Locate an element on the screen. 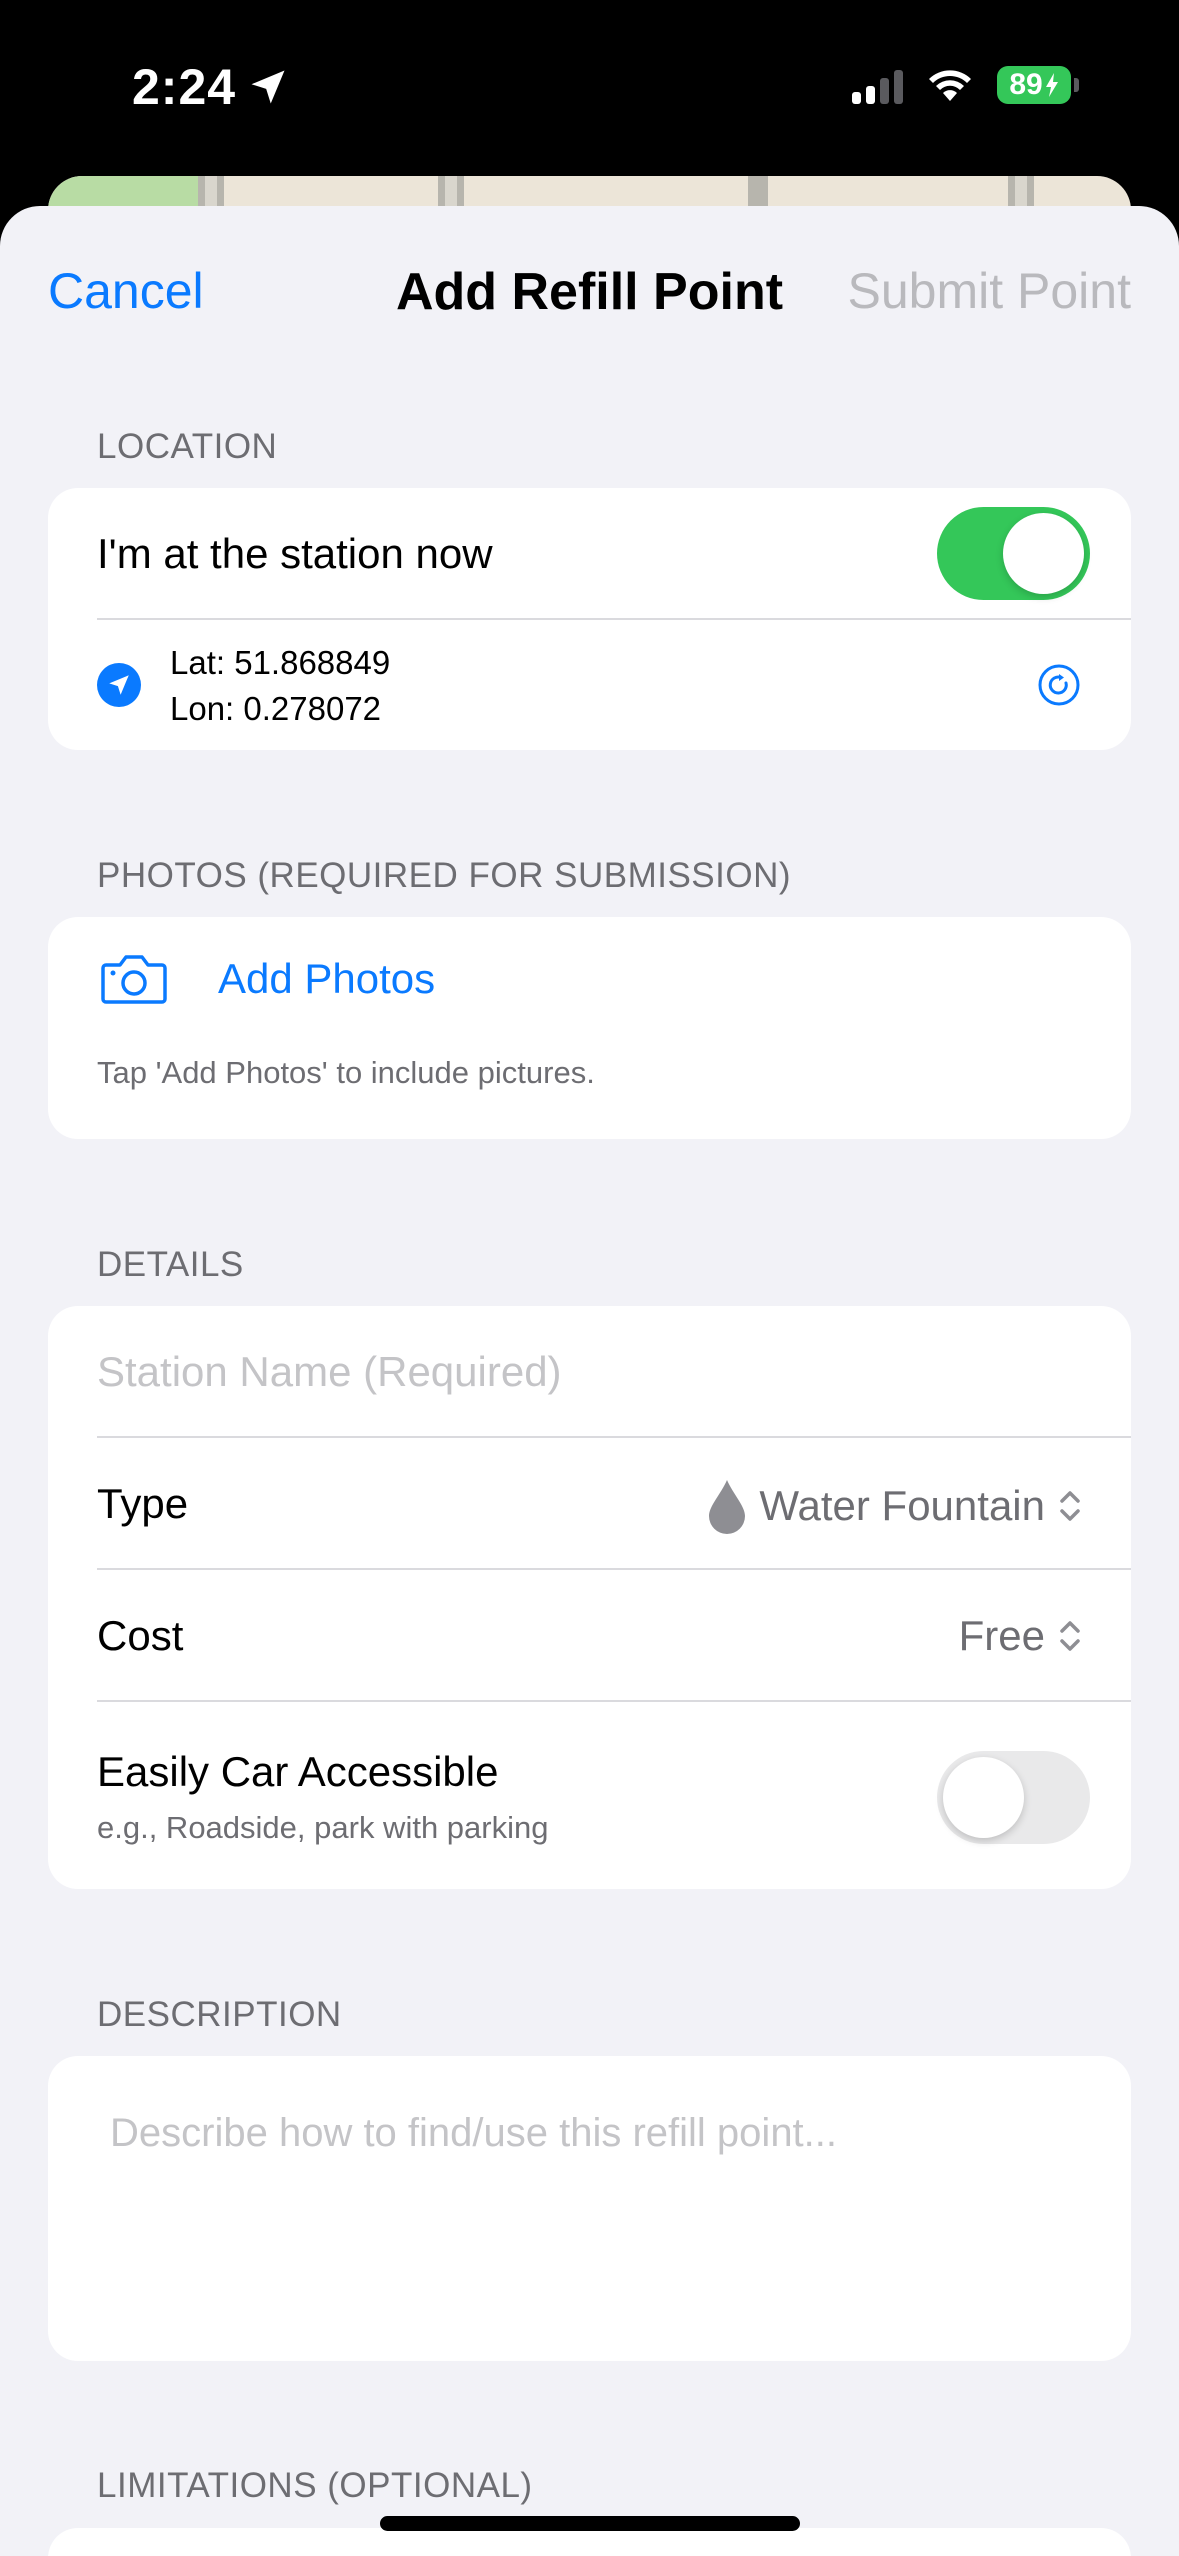 Image resolution: width=1179 pixels, height=2556 pixels. charging-bolt-icon is located at coordinates (1051, 85).